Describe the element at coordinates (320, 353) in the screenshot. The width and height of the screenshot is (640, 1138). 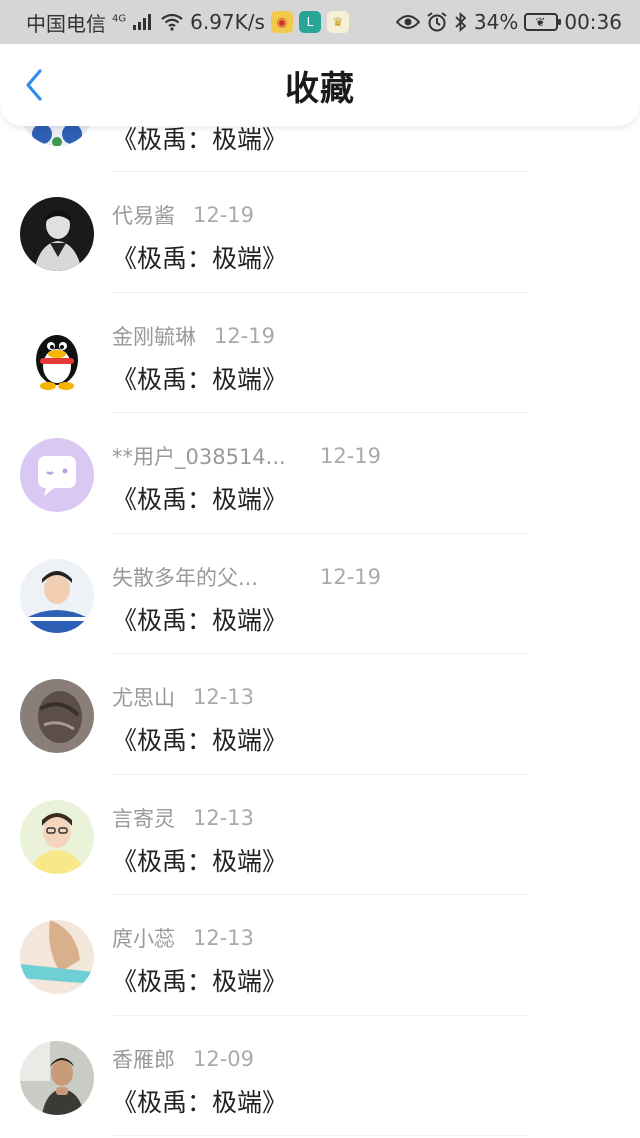
I see `list-item: 金刚毓琳 12-19 《极禹：极端》` at that location.